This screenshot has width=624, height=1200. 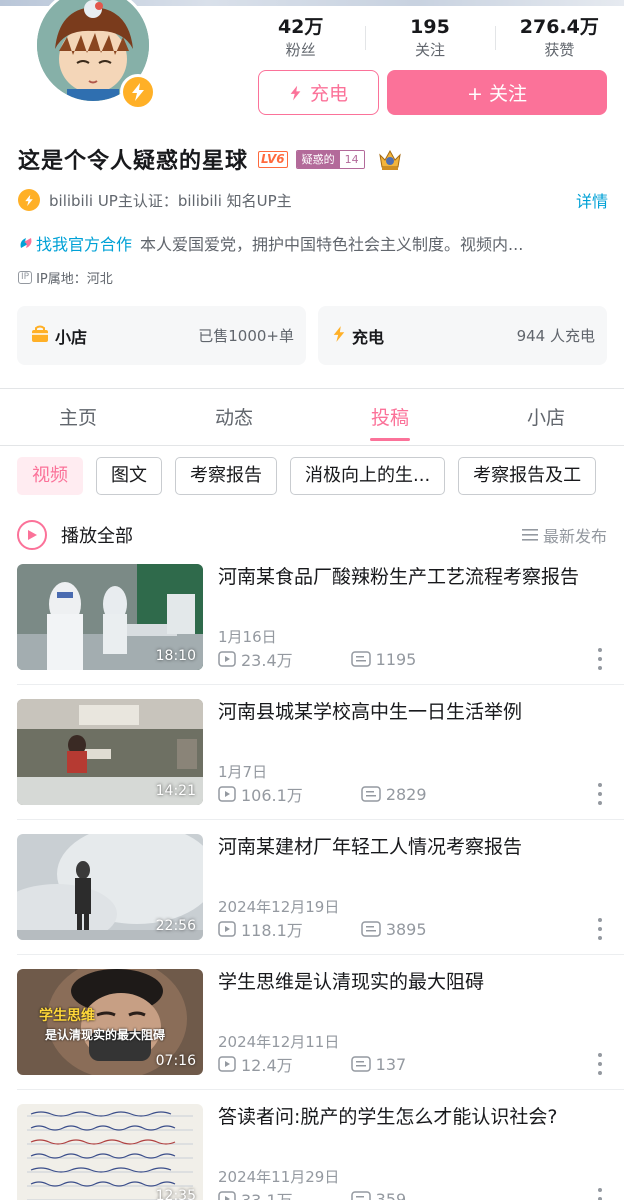 What do you see at coordinates (394, 794) in the screenshot?
I see `video-comments: 2829` at bounding box center [394, 794].